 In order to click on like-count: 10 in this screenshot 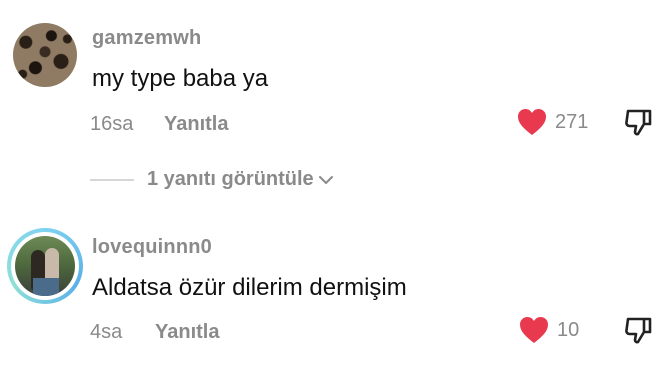, I will do `click(568, 329)`.